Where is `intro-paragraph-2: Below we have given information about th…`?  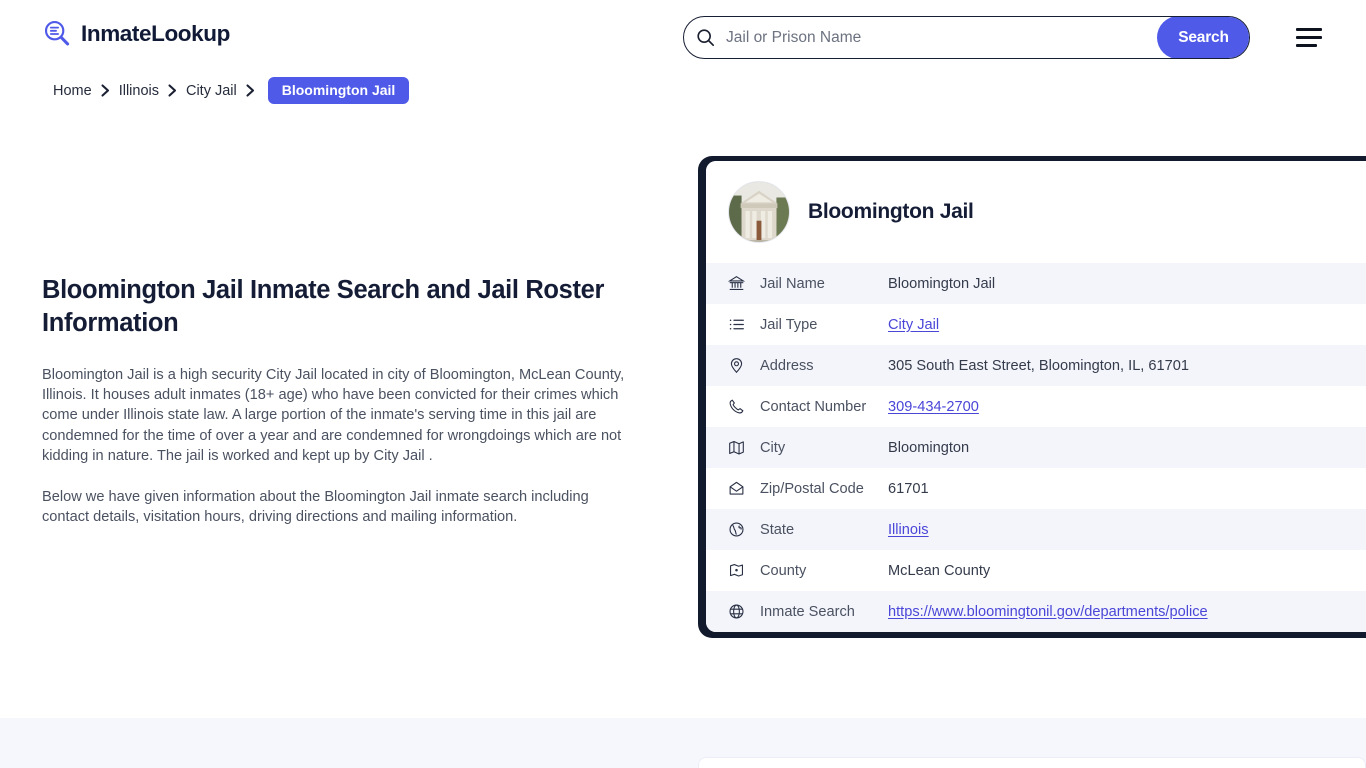 intro-paragraph-2: Below we have given information about th… is located at coordinates (315, 507).